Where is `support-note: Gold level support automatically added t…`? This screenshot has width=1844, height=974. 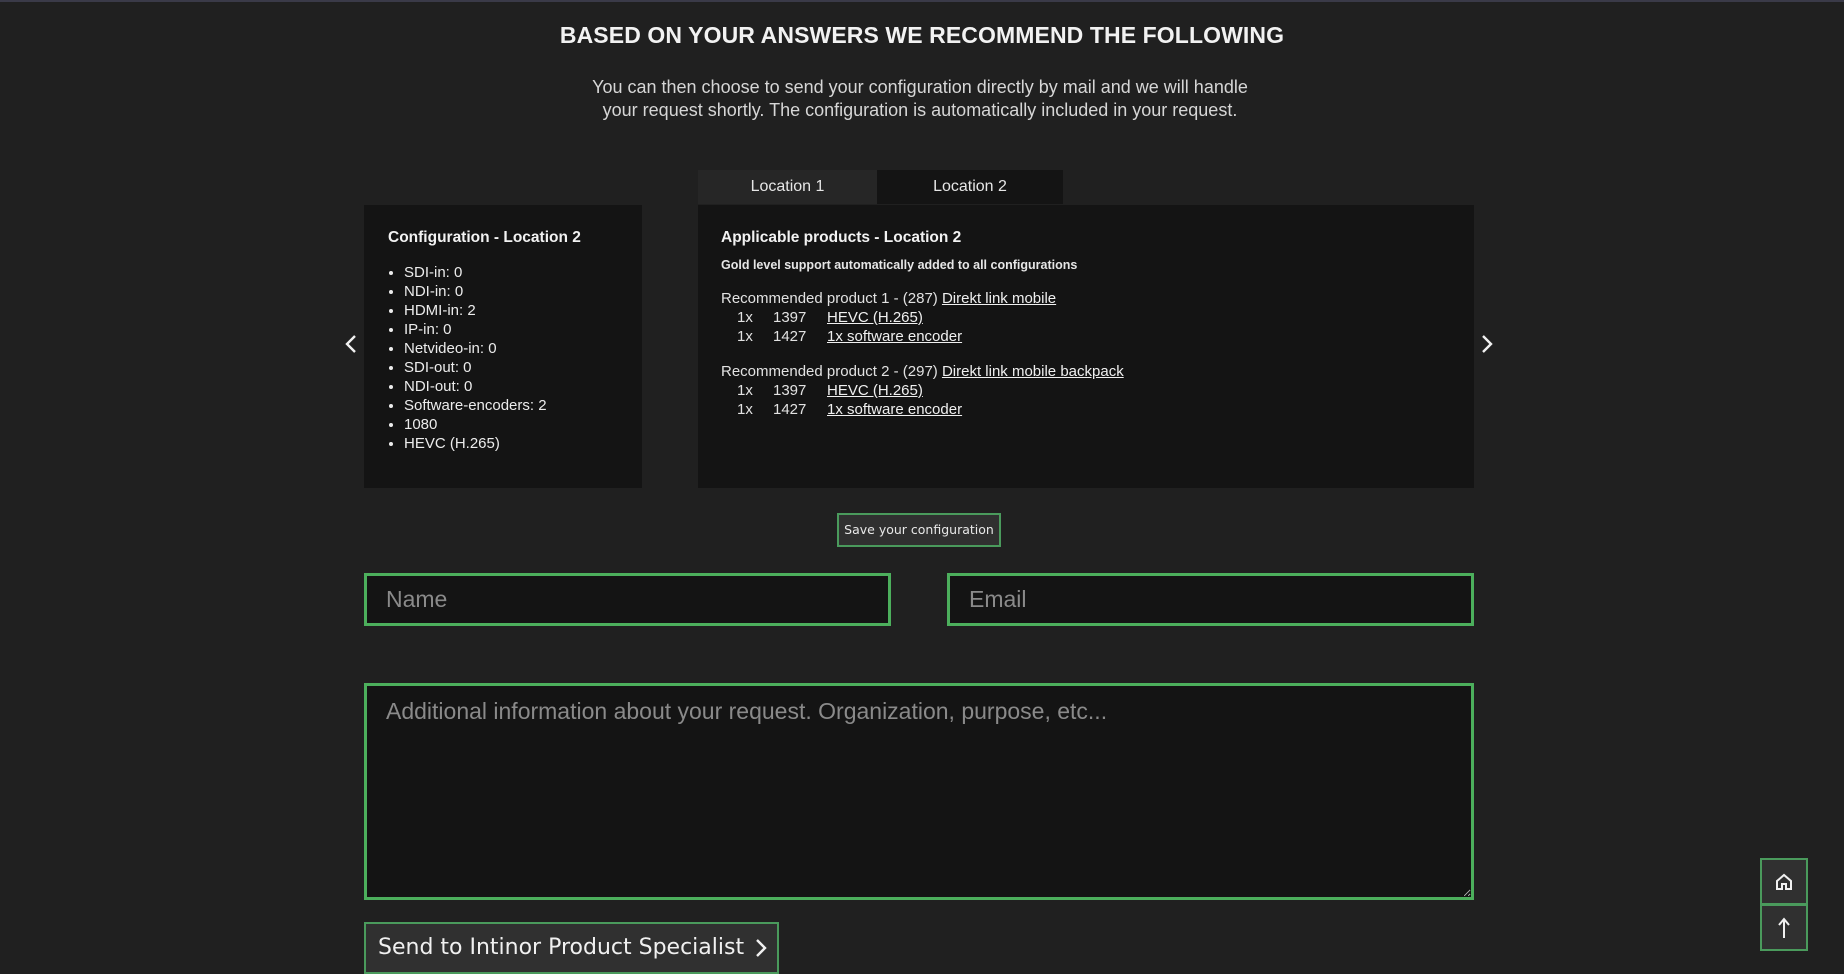 support-note: Gold level support automatically added t… is located at coordinates (899, 265).